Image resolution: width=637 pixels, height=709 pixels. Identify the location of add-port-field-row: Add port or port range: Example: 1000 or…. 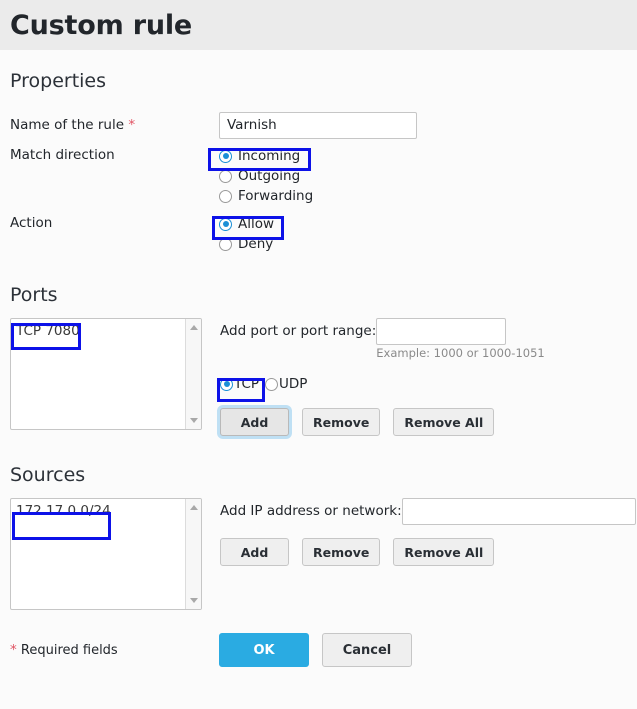
(423, 339).